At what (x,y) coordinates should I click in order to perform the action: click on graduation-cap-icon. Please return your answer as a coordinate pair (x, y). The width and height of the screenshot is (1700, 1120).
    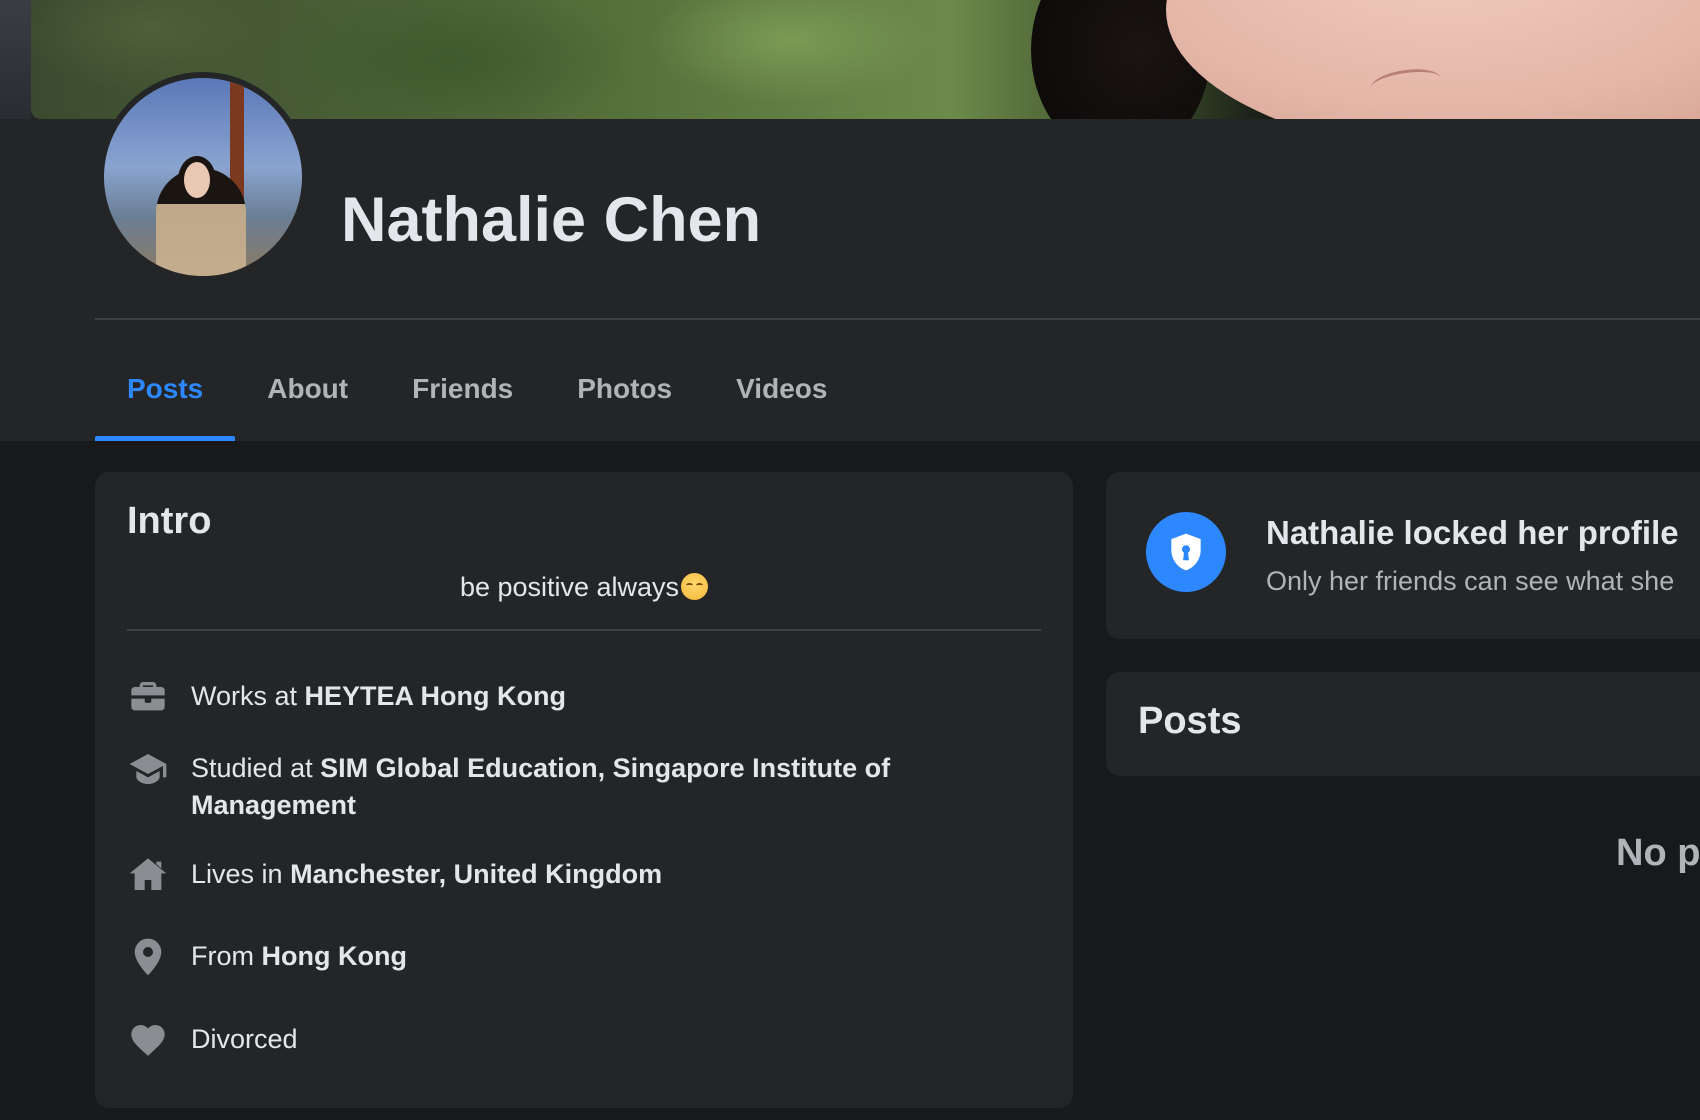
    Looking at the image, I should click on (148, 769).